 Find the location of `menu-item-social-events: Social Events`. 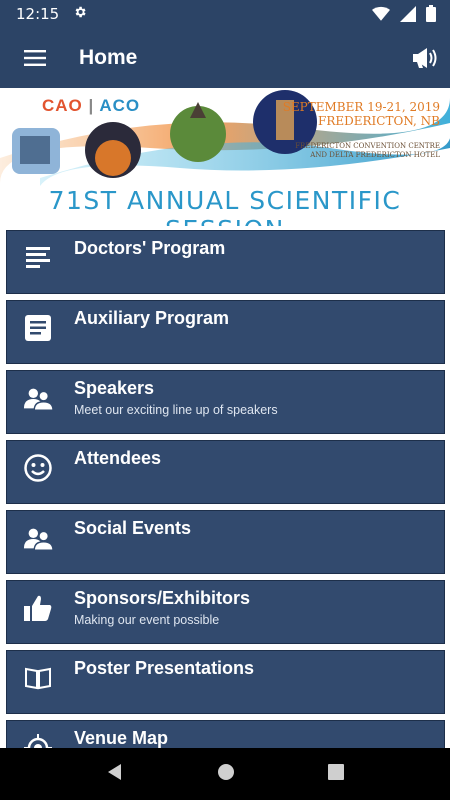

menu-item-social-events: Social Events is located at coordinates (225, 542).